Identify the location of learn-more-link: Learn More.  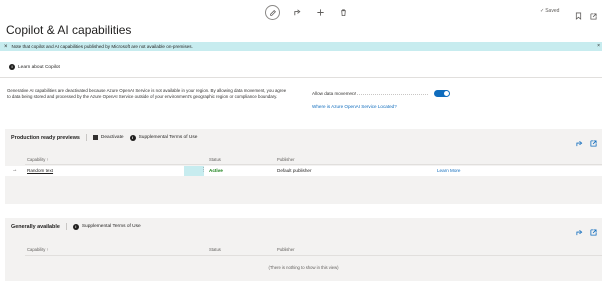
(449, 170).